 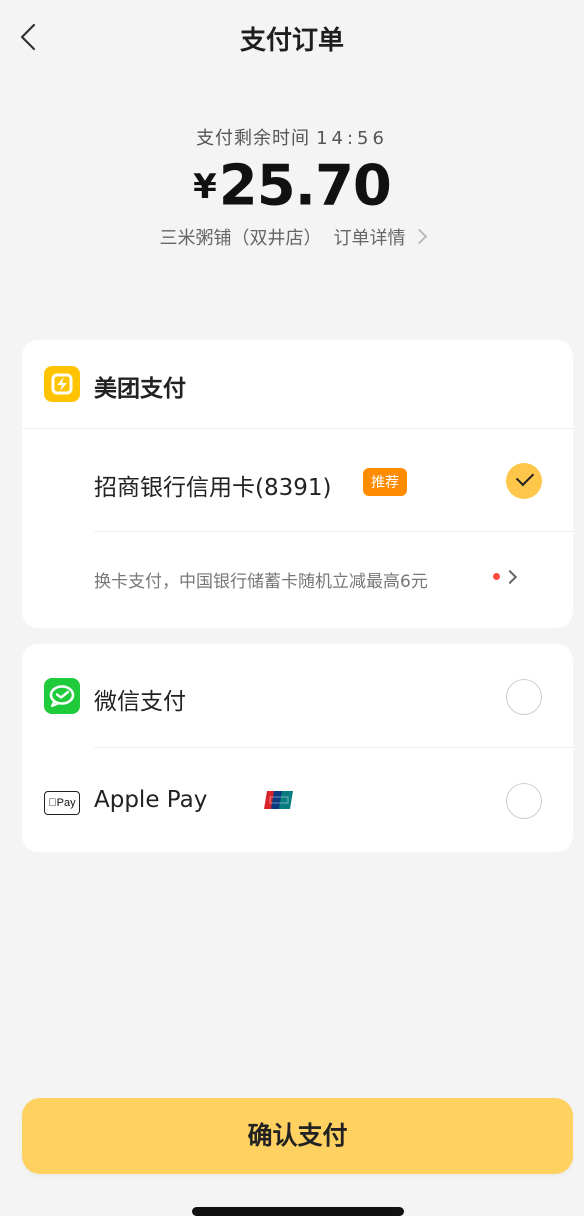 What do you see at coordinates (297, 1136) in the screenshot?
I see `confirm-pay-button: 确认支付` at bounding box center [297, 1136].